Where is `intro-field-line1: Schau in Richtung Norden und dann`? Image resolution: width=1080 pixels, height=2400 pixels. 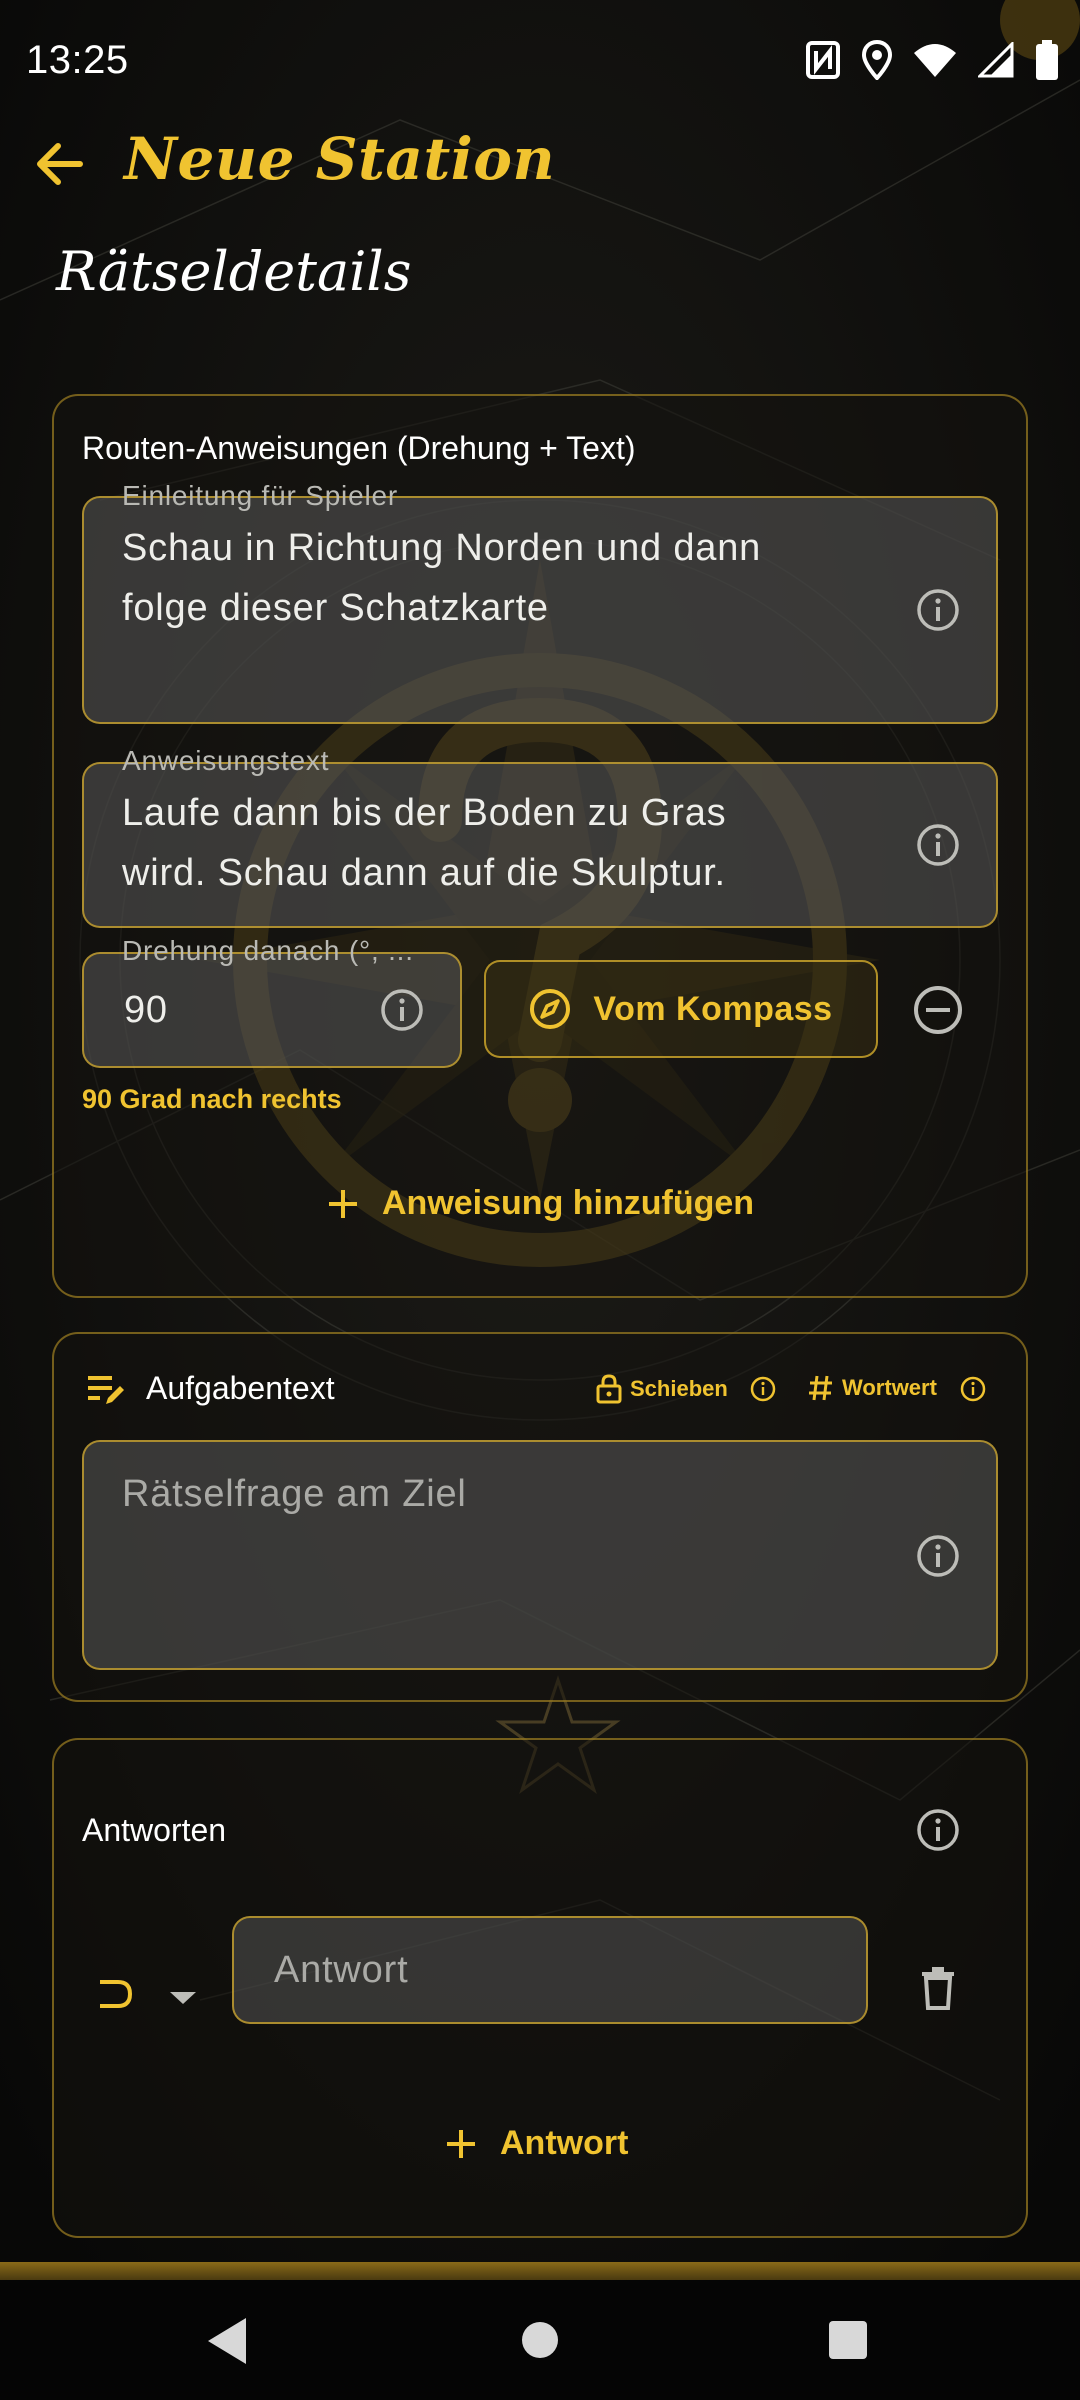
intro-field-line1: Schau in Richtung Norden und dann is located at coordinates (442, 548).